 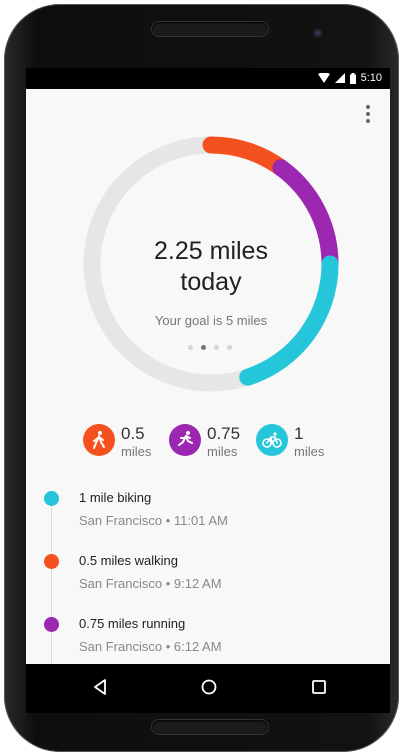 I want to click on timeline-entry: 1 mile biking San Francisco • 11:01 AM, so click(x=208, y=513).